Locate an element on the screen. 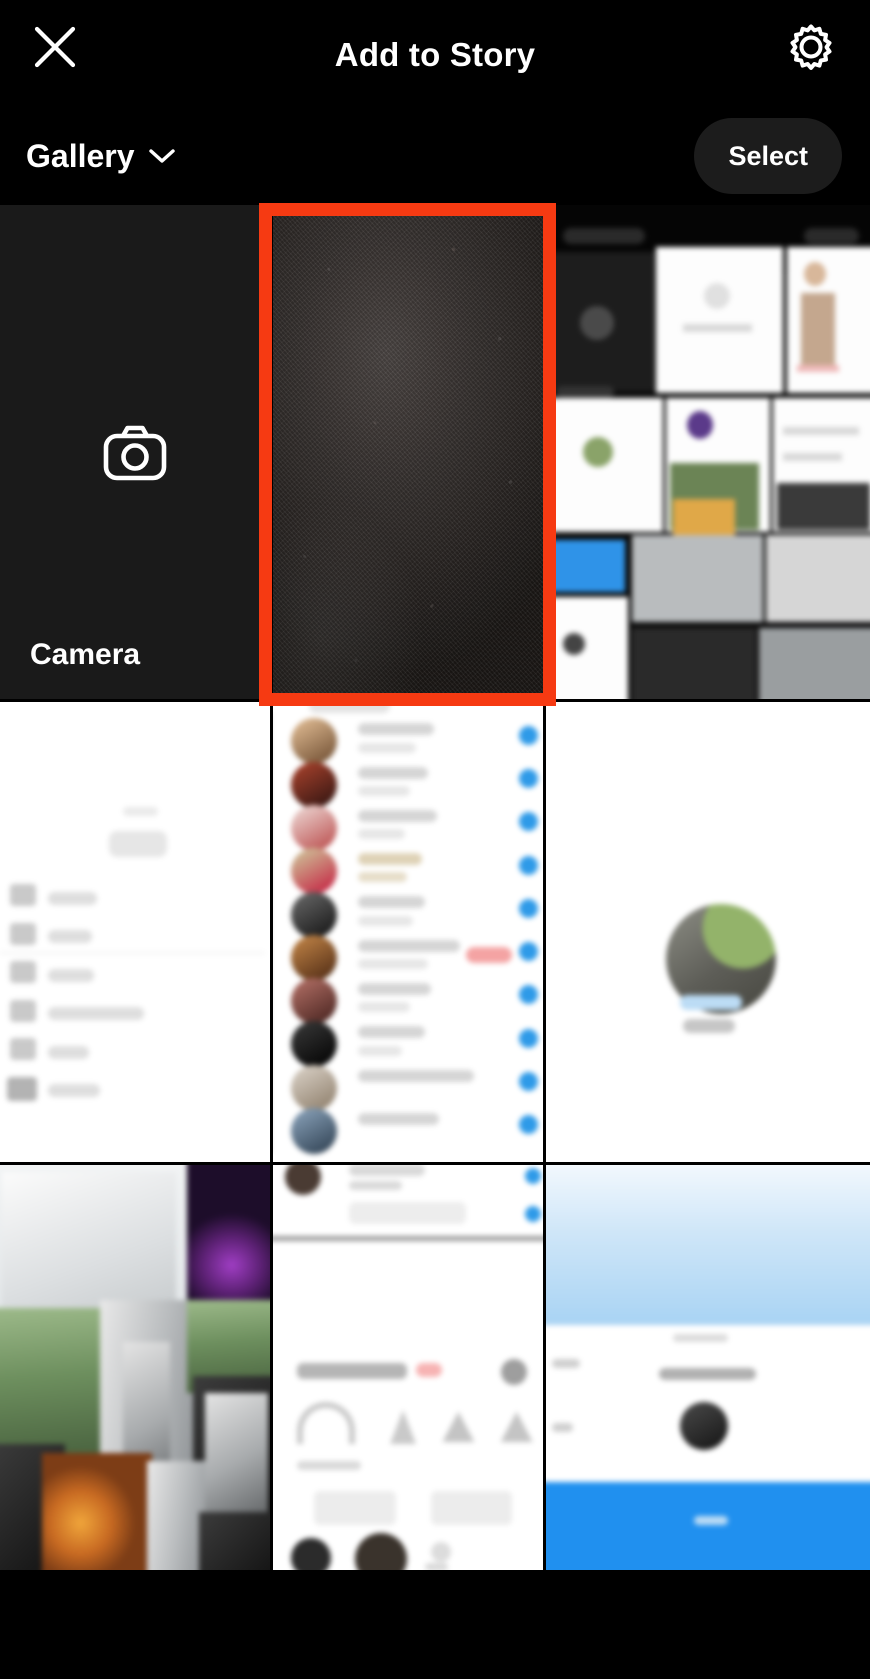  chevron-down-icon is located at coordinates (161, 156).